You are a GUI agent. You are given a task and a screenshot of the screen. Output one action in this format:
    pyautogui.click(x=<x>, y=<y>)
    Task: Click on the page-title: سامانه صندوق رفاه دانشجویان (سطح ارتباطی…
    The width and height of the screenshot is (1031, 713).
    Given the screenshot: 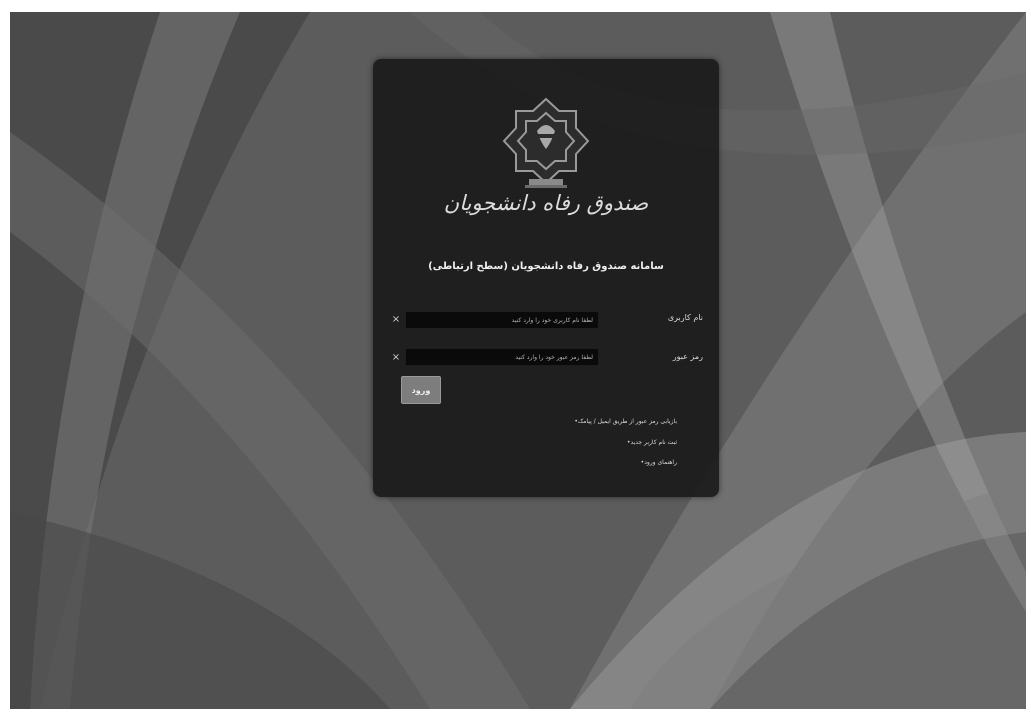 What is the action you would take?
    pyautogui.click(x=546, y=266)
    